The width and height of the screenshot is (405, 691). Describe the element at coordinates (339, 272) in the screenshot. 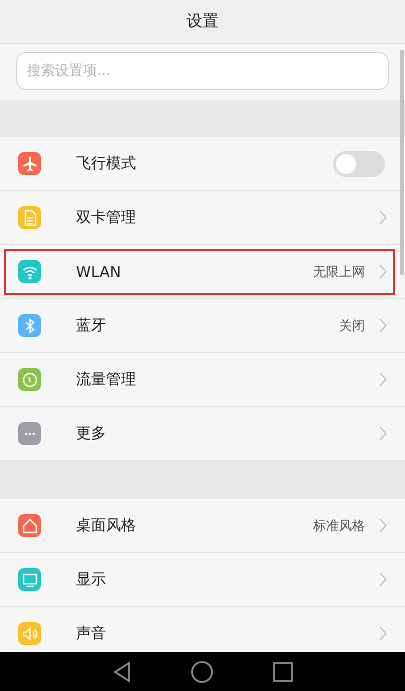

I see `row-value: 无限上网` at that location.